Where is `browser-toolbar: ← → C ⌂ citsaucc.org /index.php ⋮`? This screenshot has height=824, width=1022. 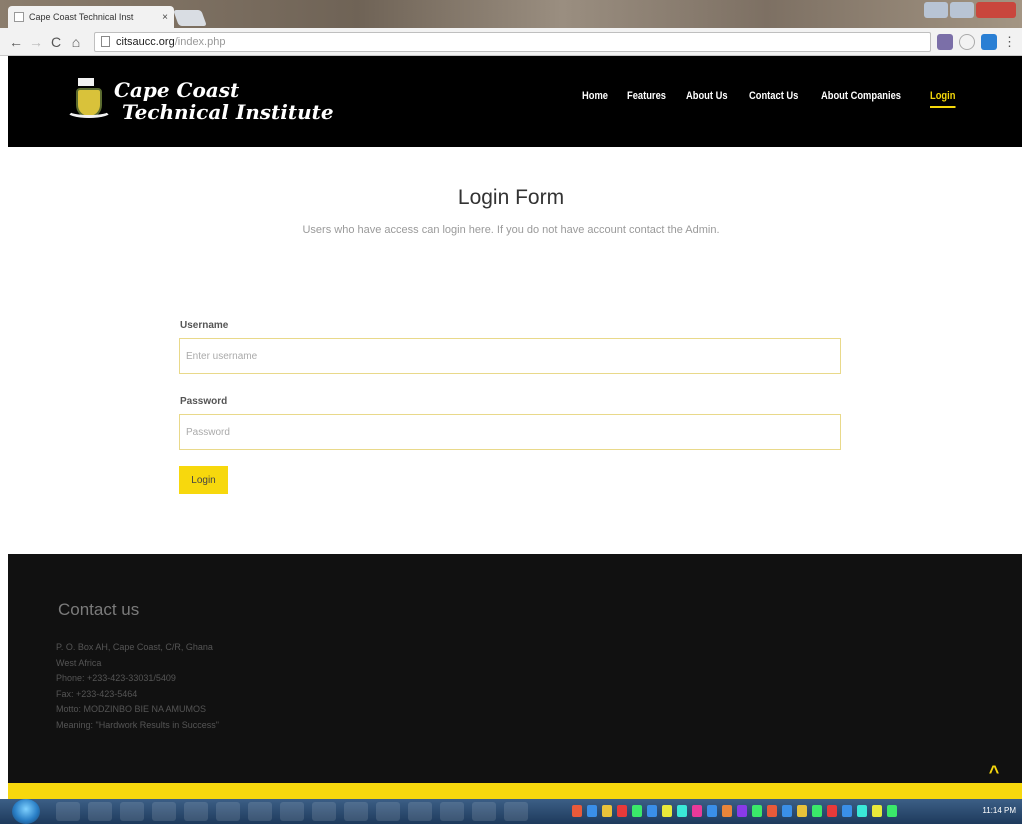
browser-toolbar: ← → C ⌂ citsaucc.org /index.php ⋮ is located at coordinates (511, 42).